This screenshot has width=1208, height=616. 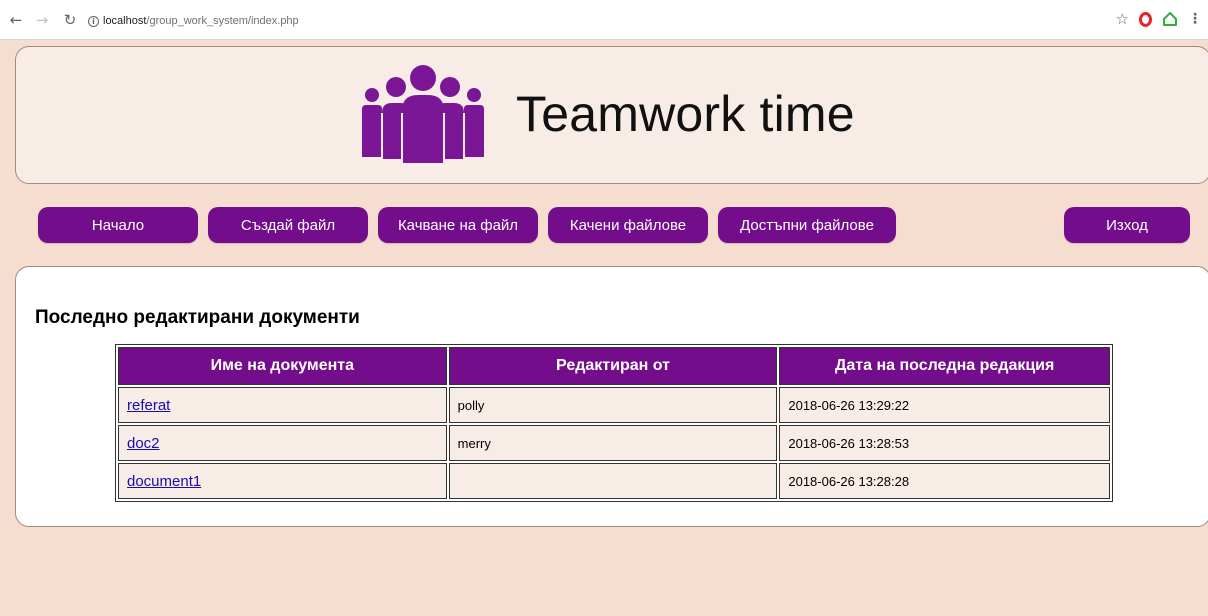 I want to click on nav-upload-file-button: Качване на файл, so click(x=458, y=225).